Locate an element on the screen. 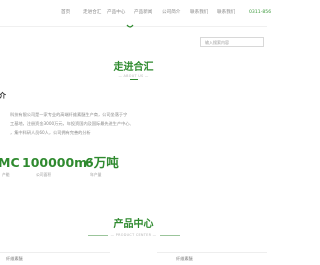  stat-value-output: 6万吨 is located at coordinates (102, 162).